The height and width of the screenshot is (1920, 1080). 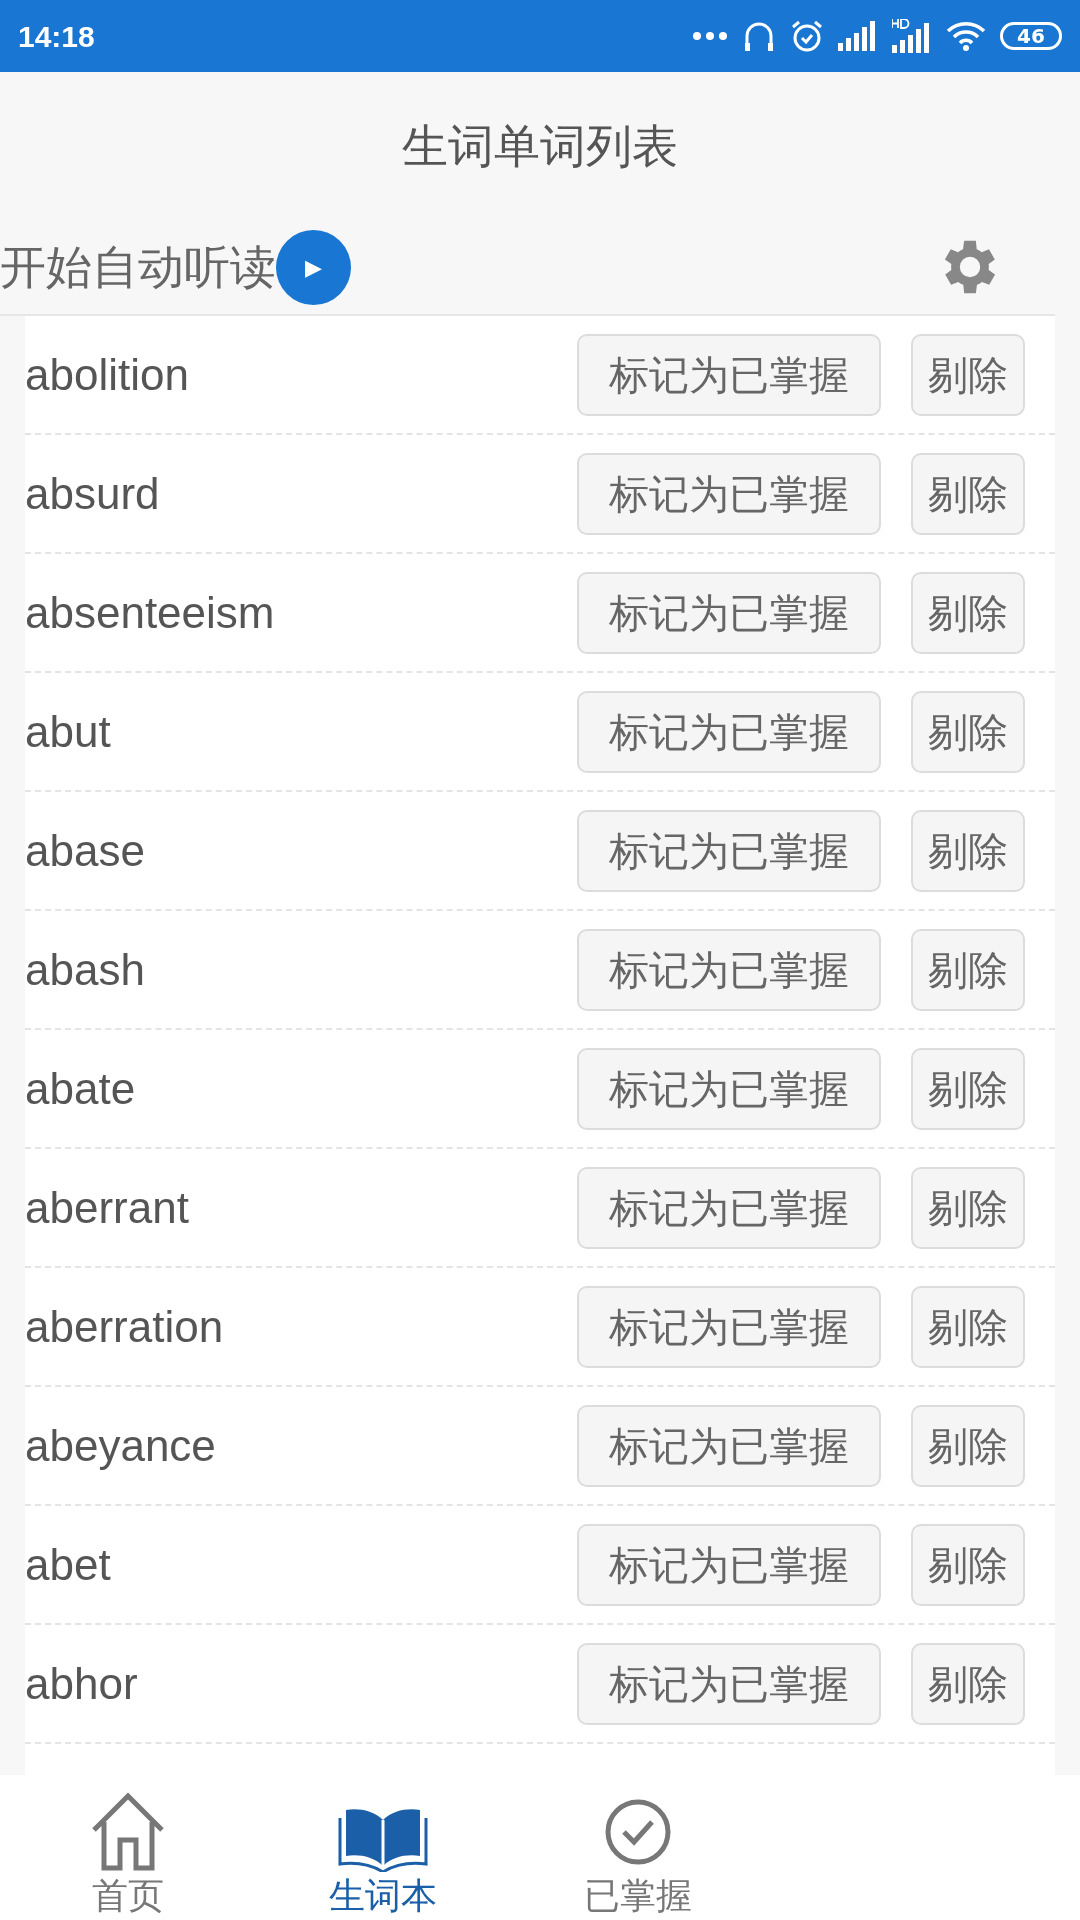 What do you see at coordinates (382, 1847) in the screenshot?
I see `nav-tab: 生词本` at bounding box center [382, 1847].